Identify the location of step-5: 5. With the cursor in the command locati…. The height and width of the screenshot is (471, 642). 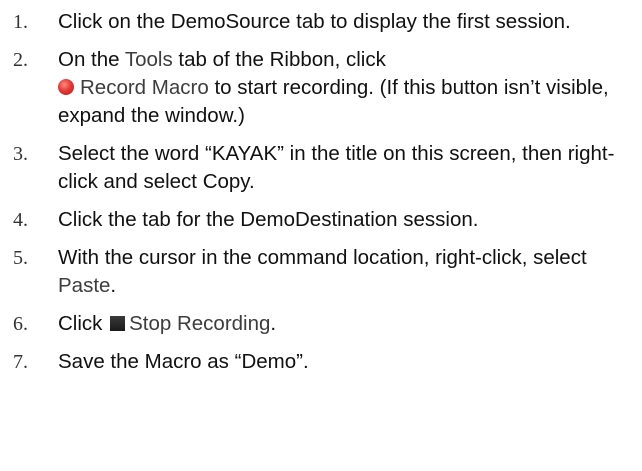
(321, 272).